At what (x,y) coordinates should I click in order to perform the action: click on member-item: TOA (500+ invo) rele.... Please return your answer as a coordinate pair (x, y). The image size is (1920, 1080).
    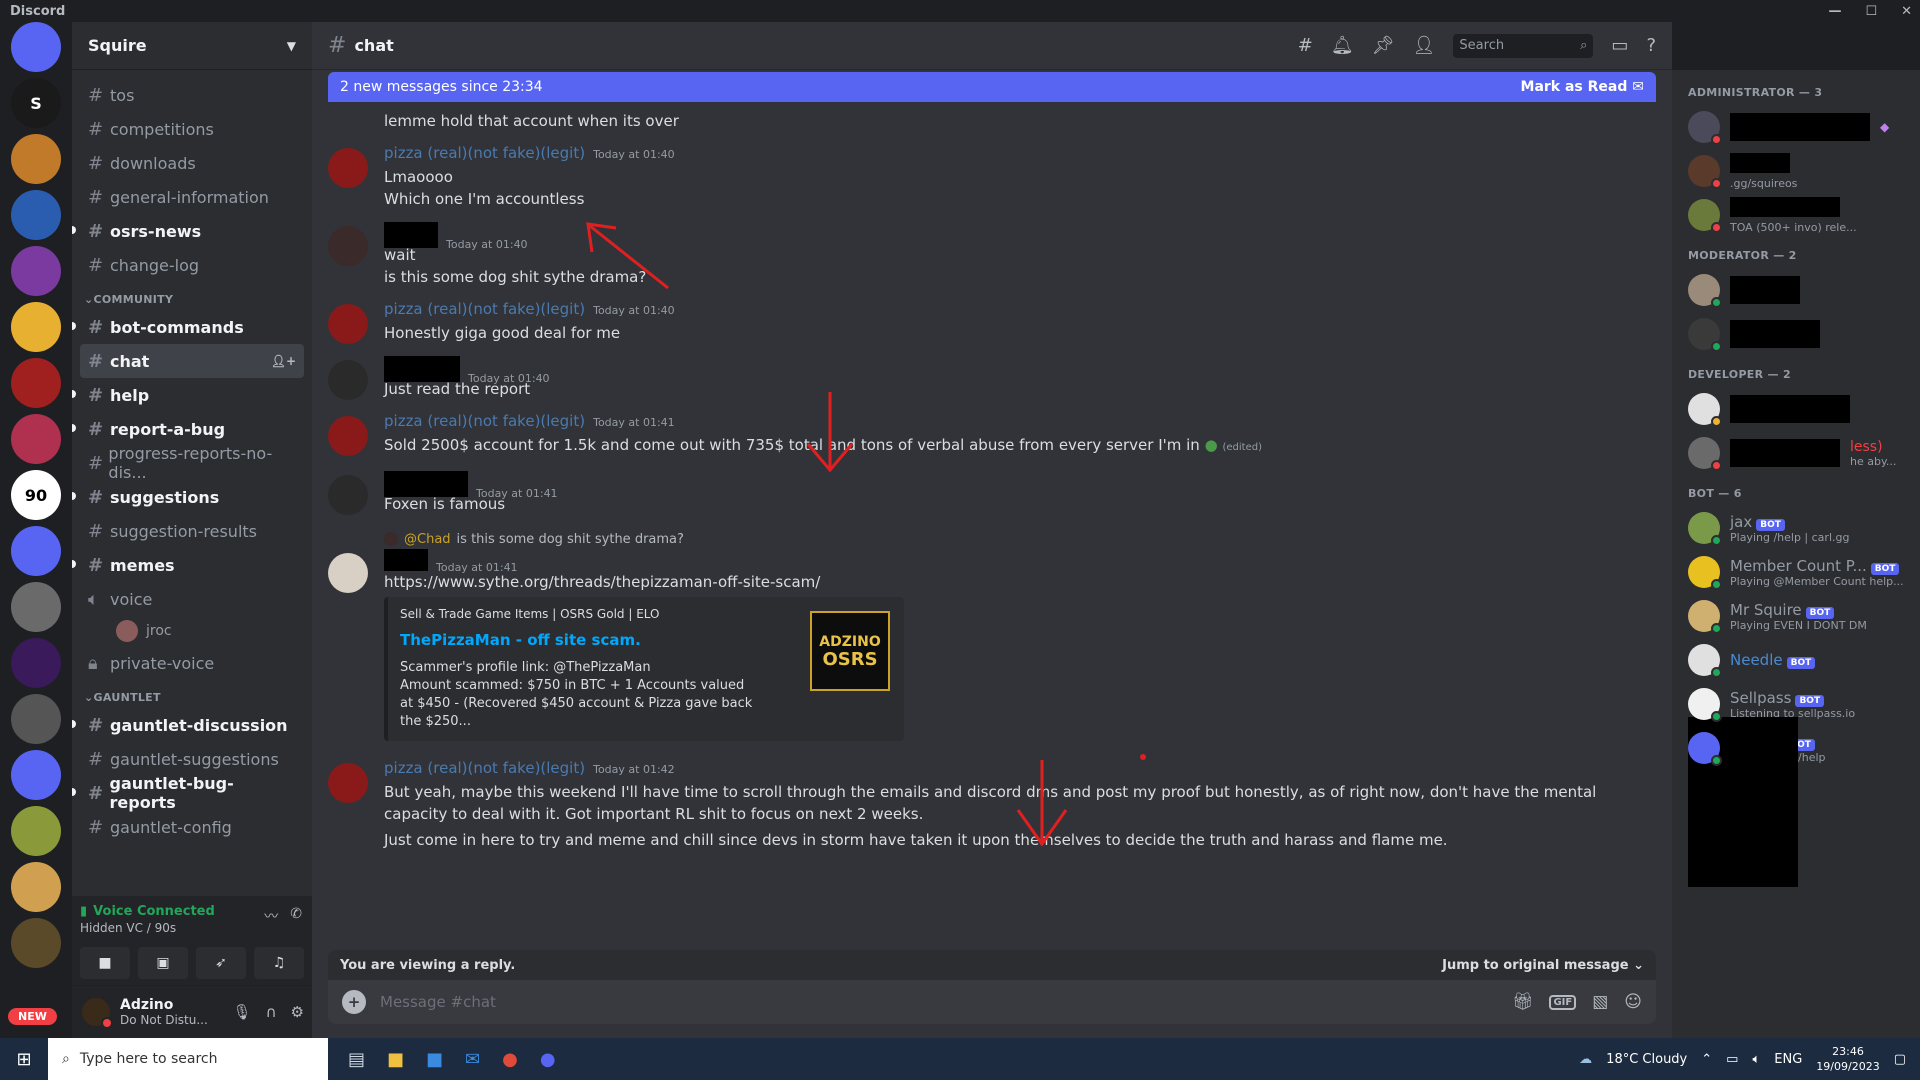
    Looking at the image, I should click on (1800, 215).